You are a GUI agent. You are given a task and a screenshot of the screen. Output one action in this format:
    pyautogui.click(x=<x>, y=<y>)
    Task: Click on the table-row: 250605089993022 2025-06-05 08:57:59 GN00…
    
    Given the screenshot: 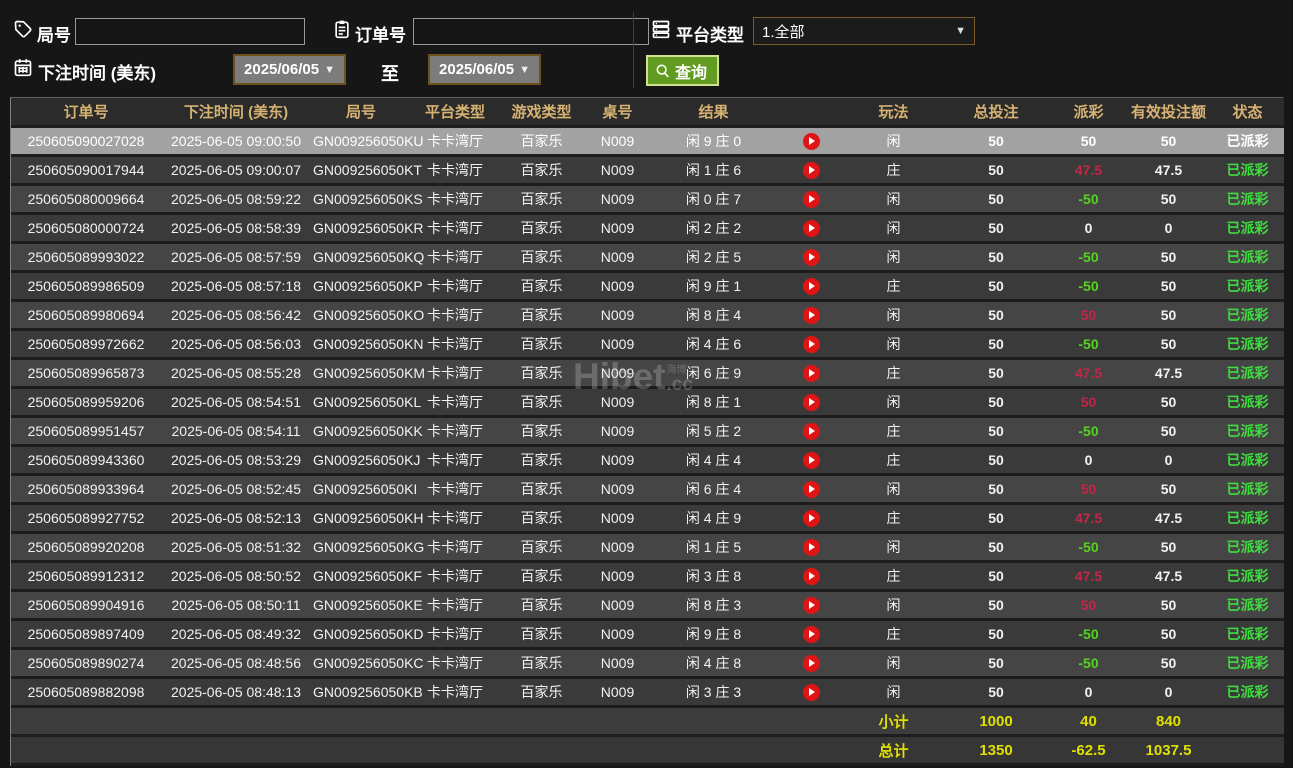 What is the action you would take?
    pyautogui.click(x=647, y=258)
    